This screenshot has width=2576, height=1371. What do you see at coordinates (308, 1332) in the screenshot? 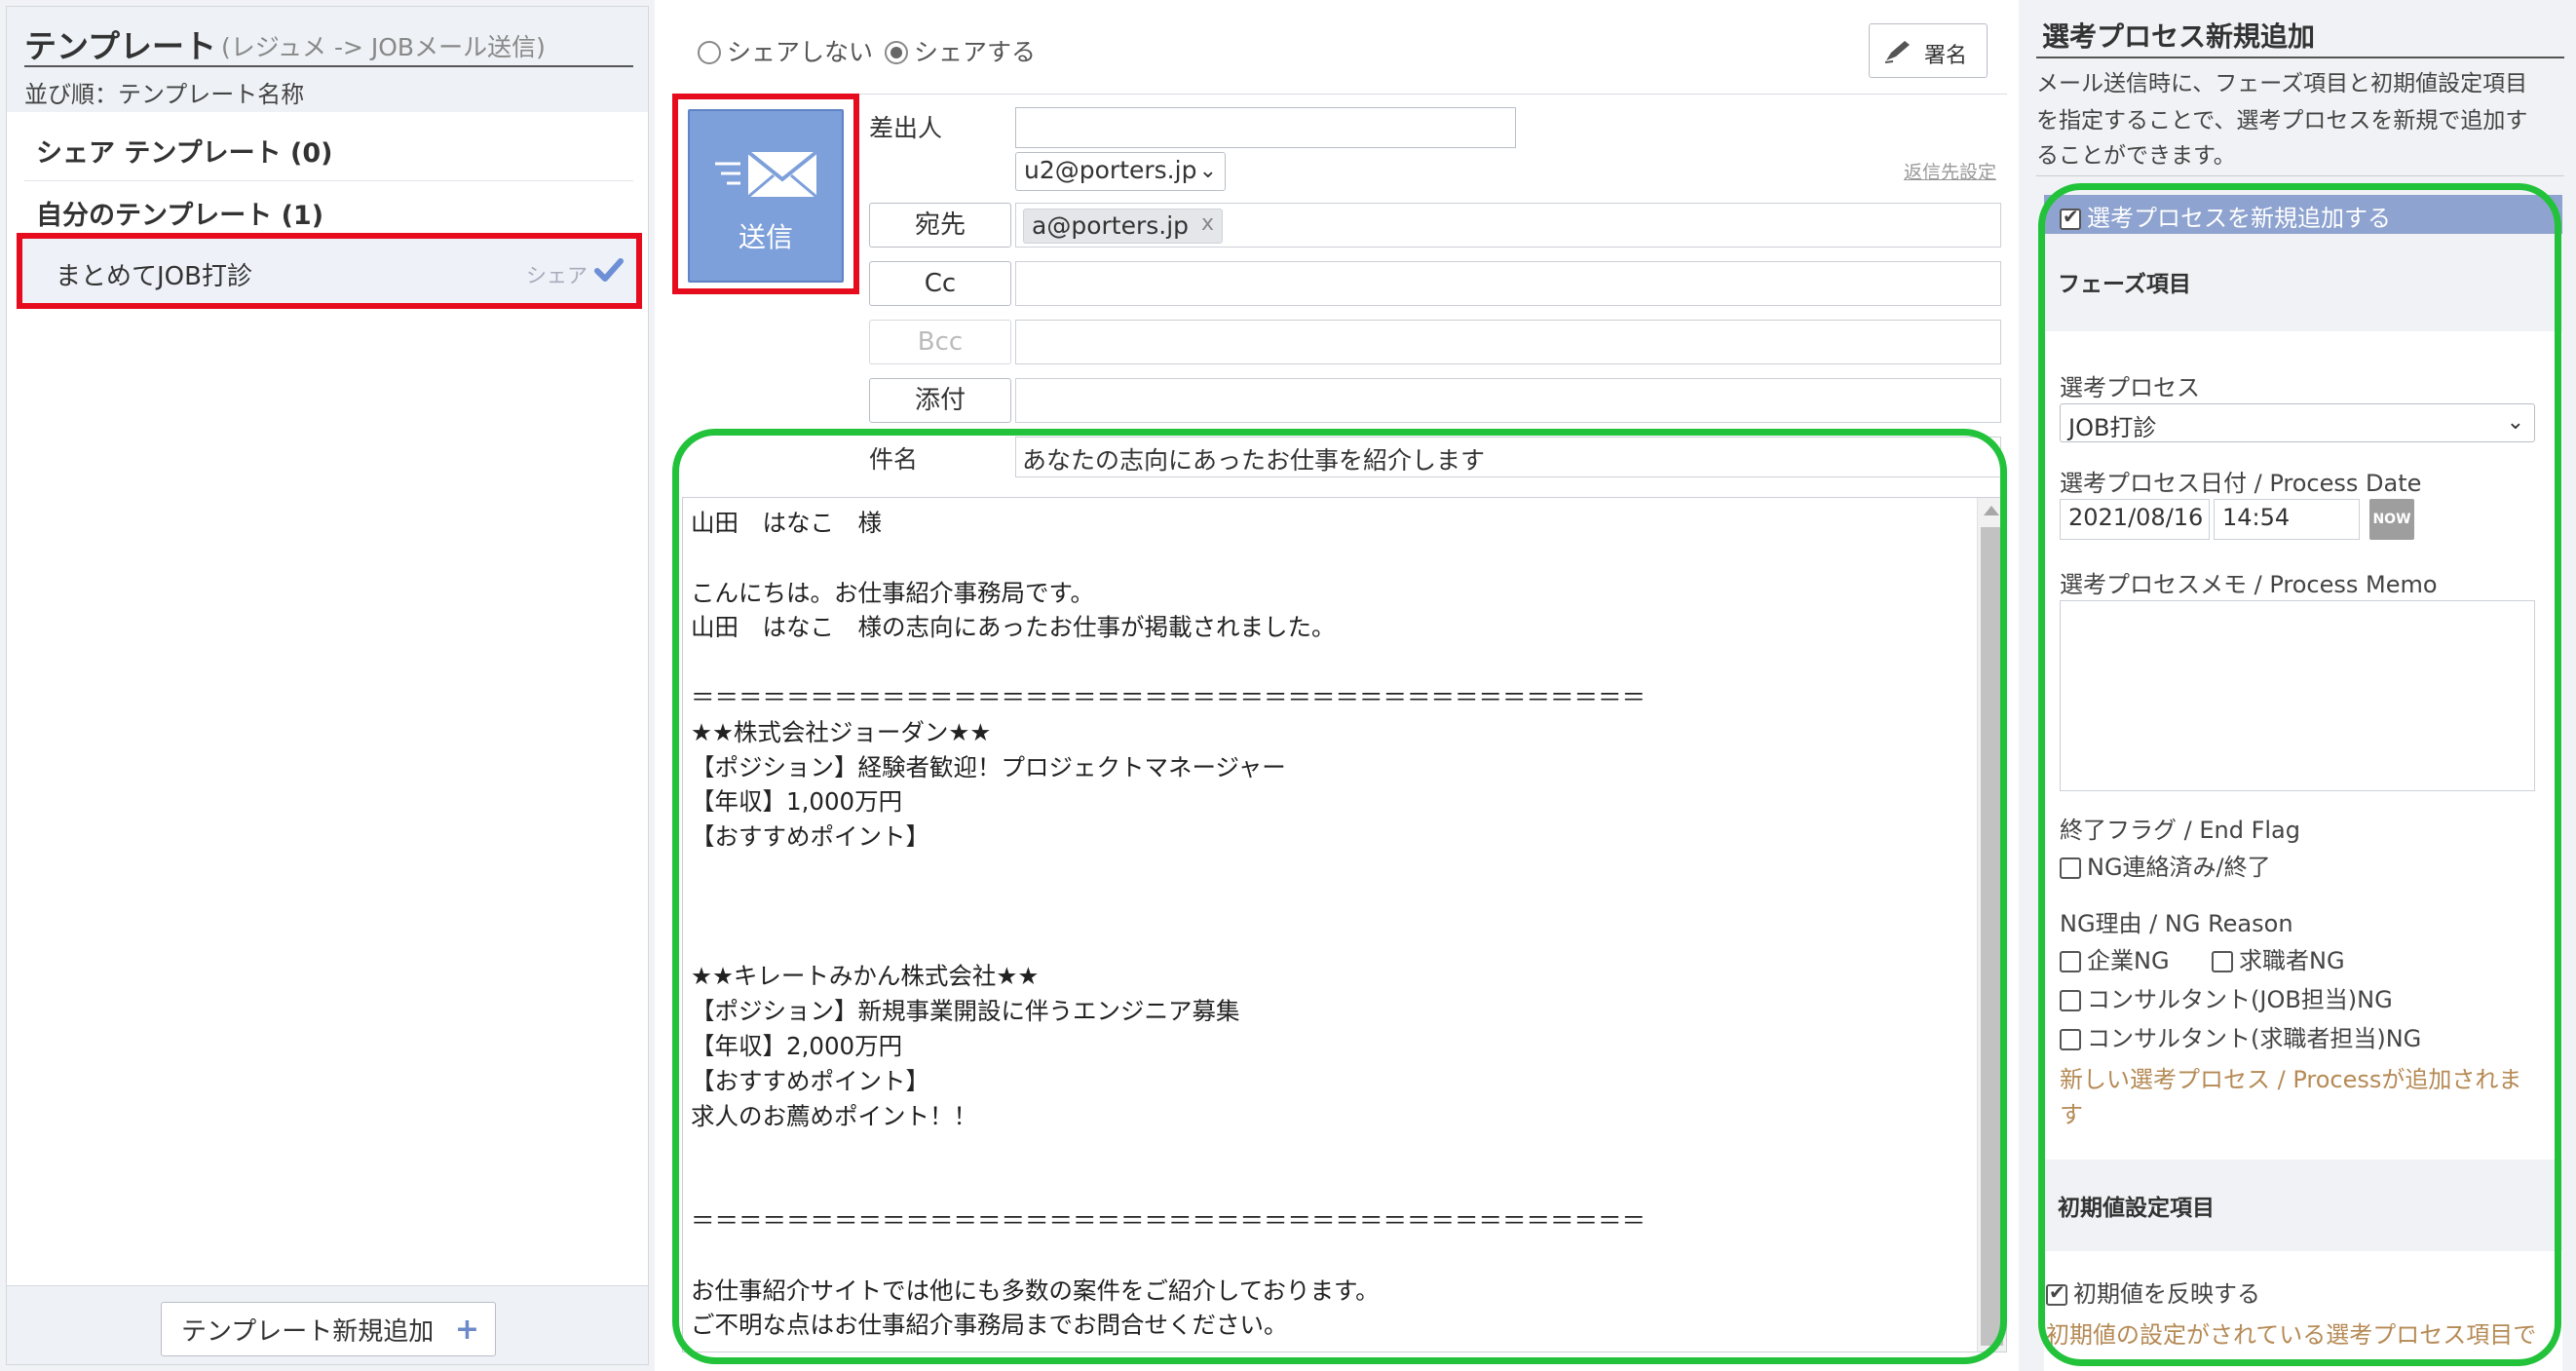
I see `add-template-label: テンプレート新規追加` at bounding box center [308, 1332].